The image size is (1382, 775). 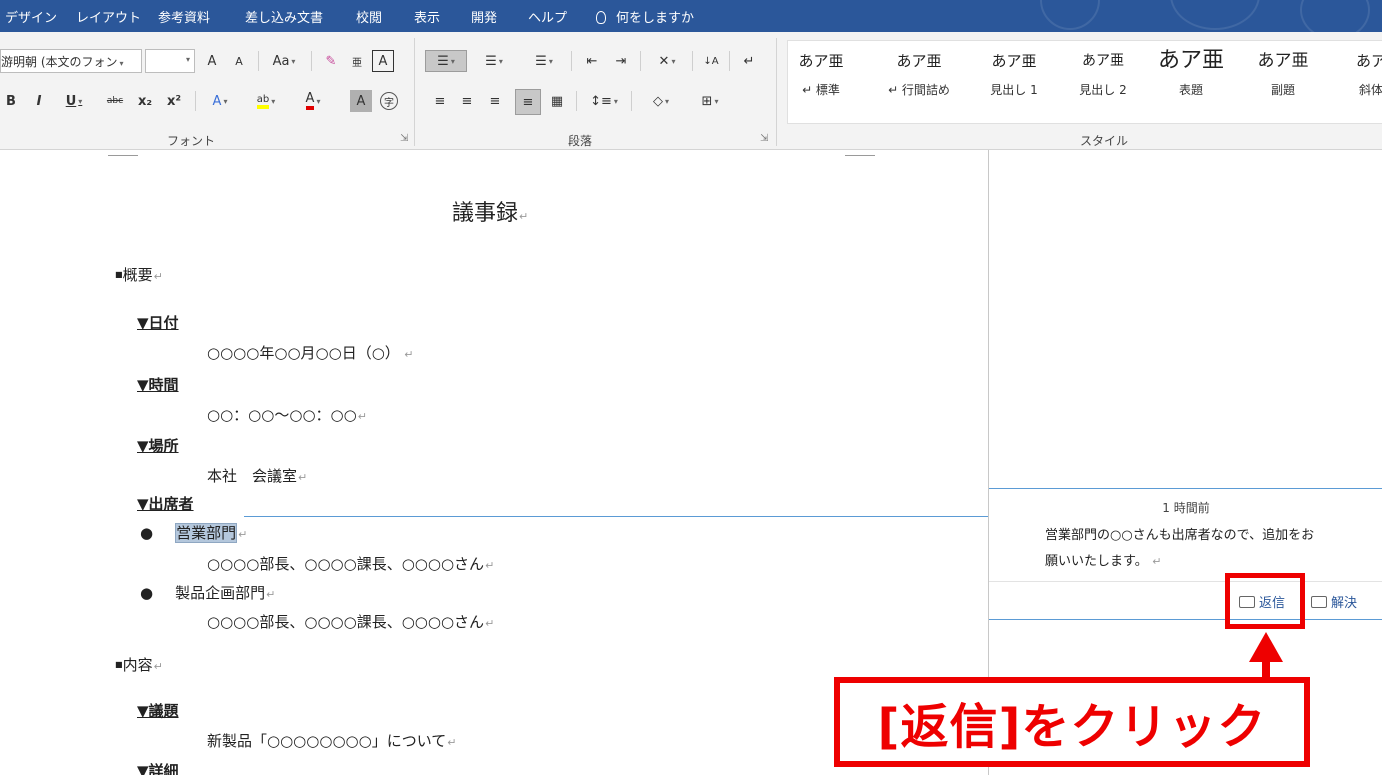 I want to click on grow-font-icon: A, so click(x=212, y=61).